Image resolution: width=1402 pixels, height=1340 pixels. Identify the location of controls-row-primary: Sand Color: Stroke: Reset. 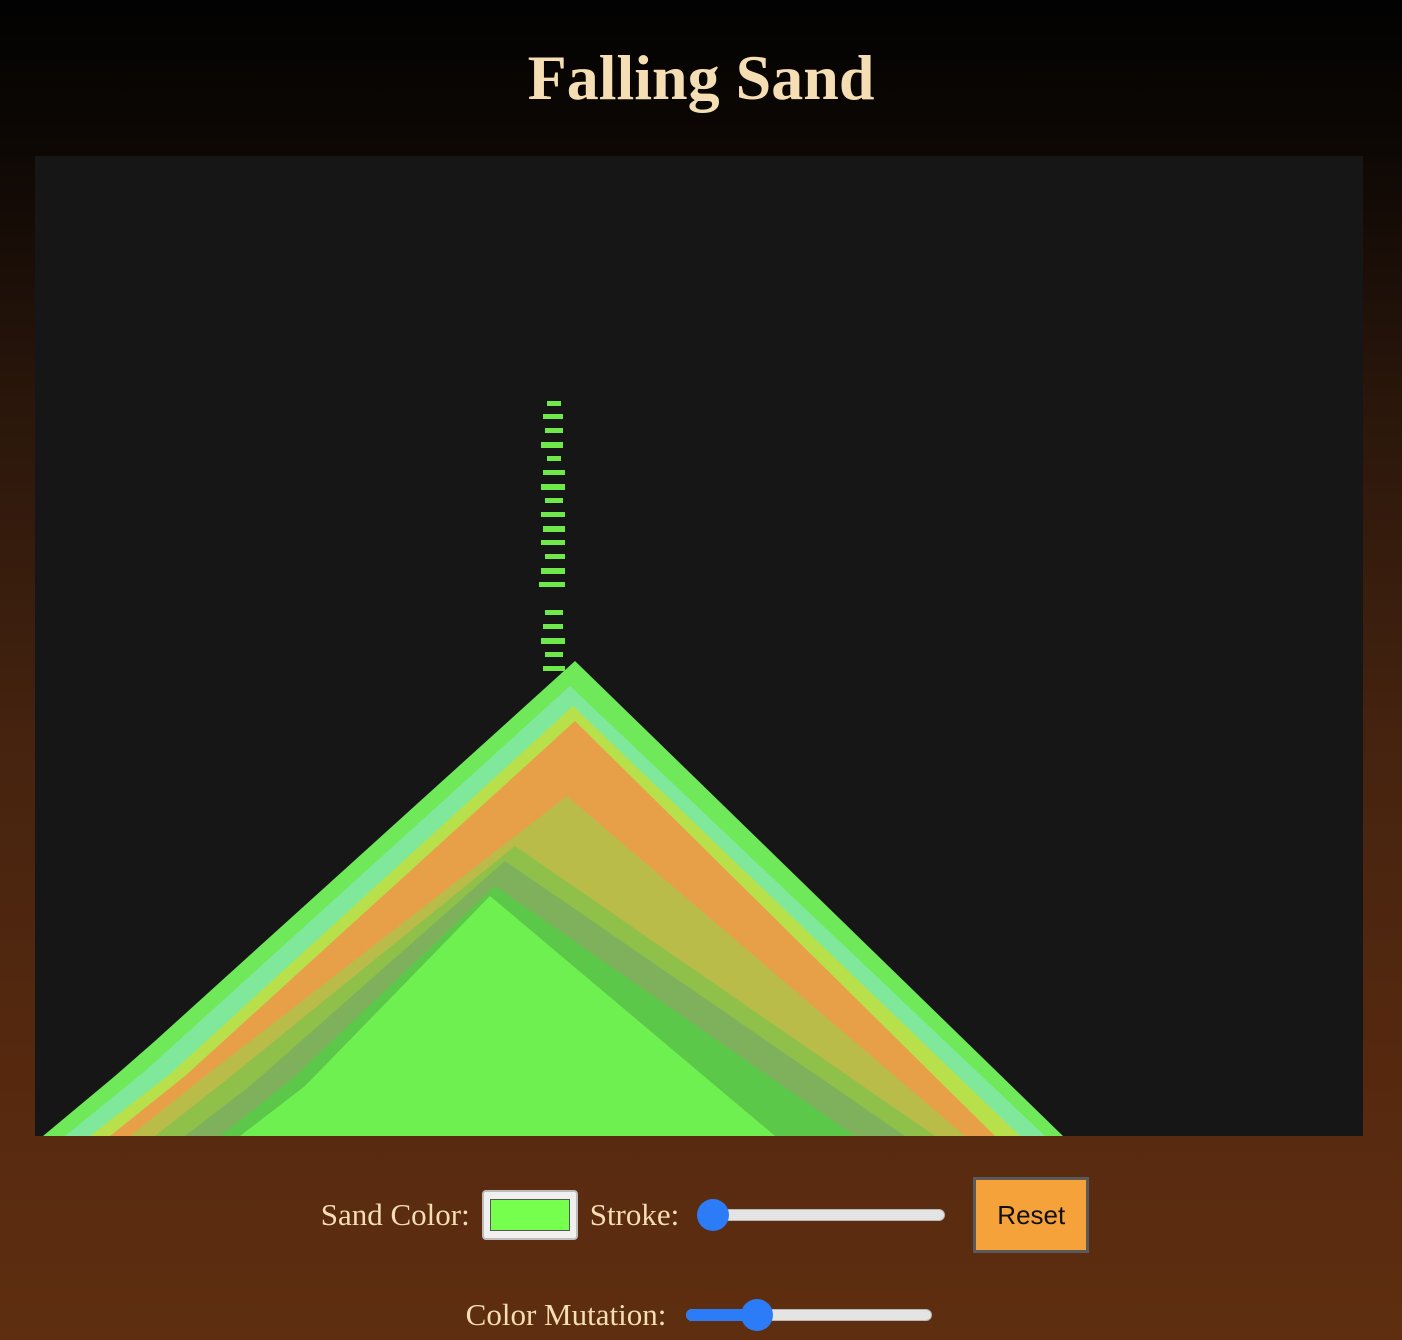
(701, 1215).